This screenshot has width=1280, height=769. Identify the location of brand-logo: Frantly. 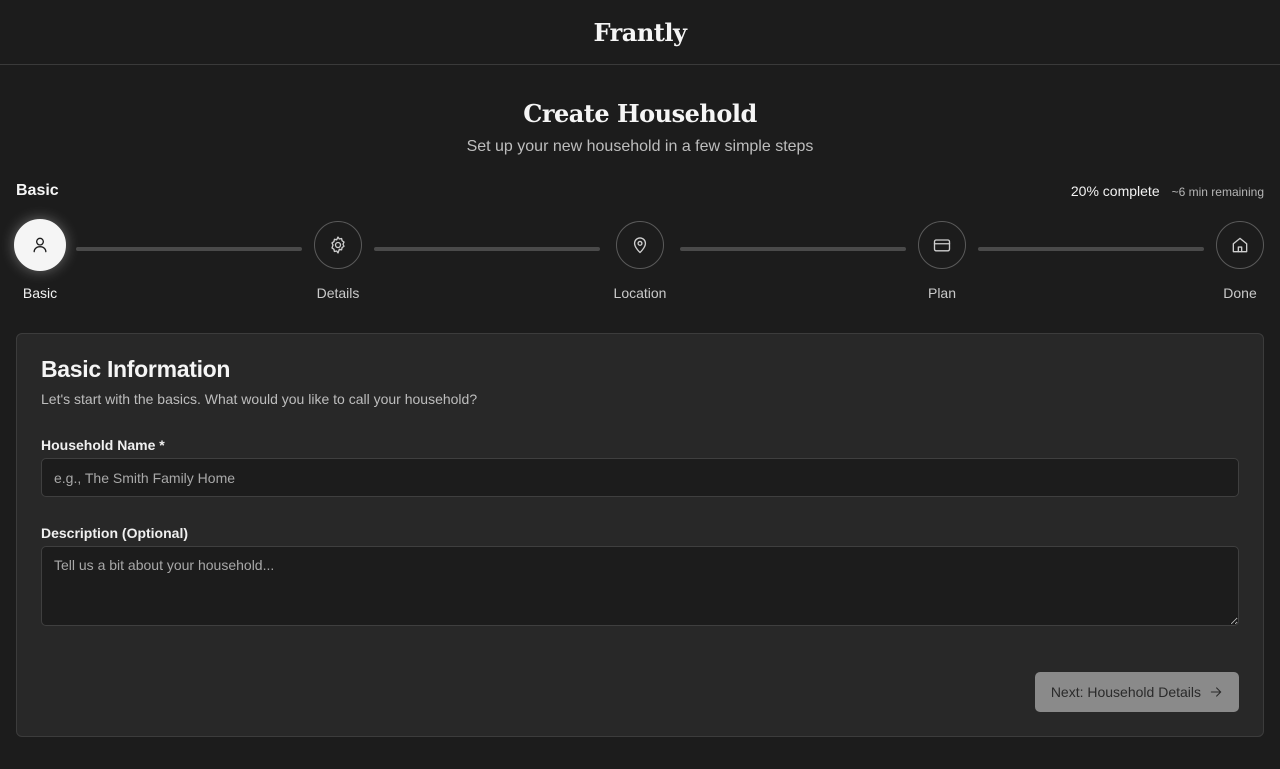
(640, 32).